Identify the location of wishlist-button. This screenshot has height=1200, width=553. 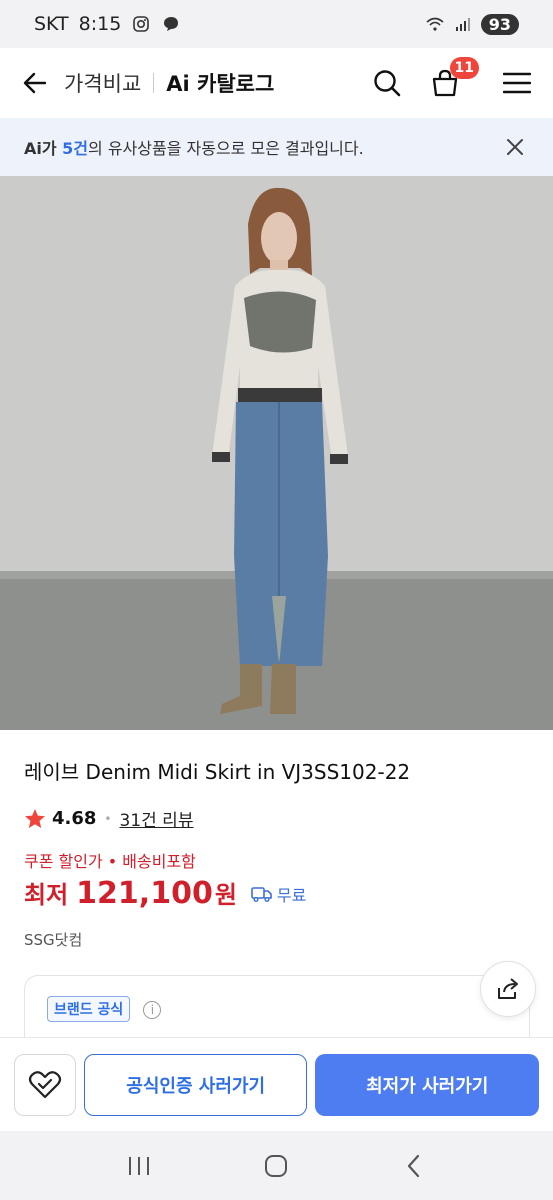
(45, 1084).